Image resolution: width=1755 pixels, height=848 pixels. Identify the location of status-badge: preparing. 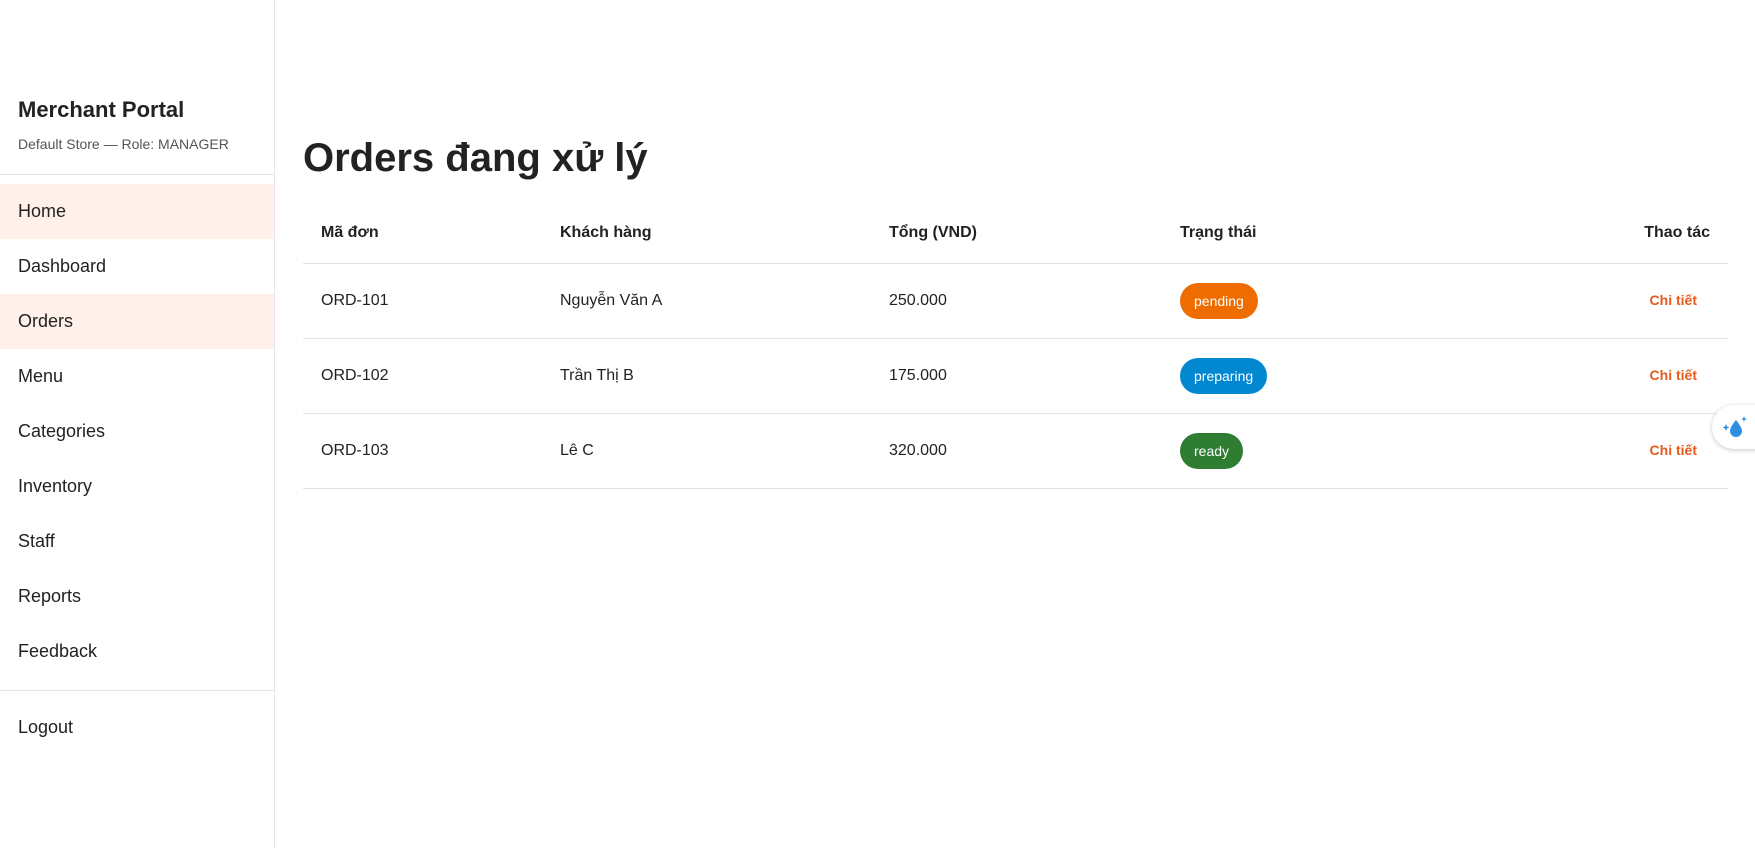
(1224, 376).